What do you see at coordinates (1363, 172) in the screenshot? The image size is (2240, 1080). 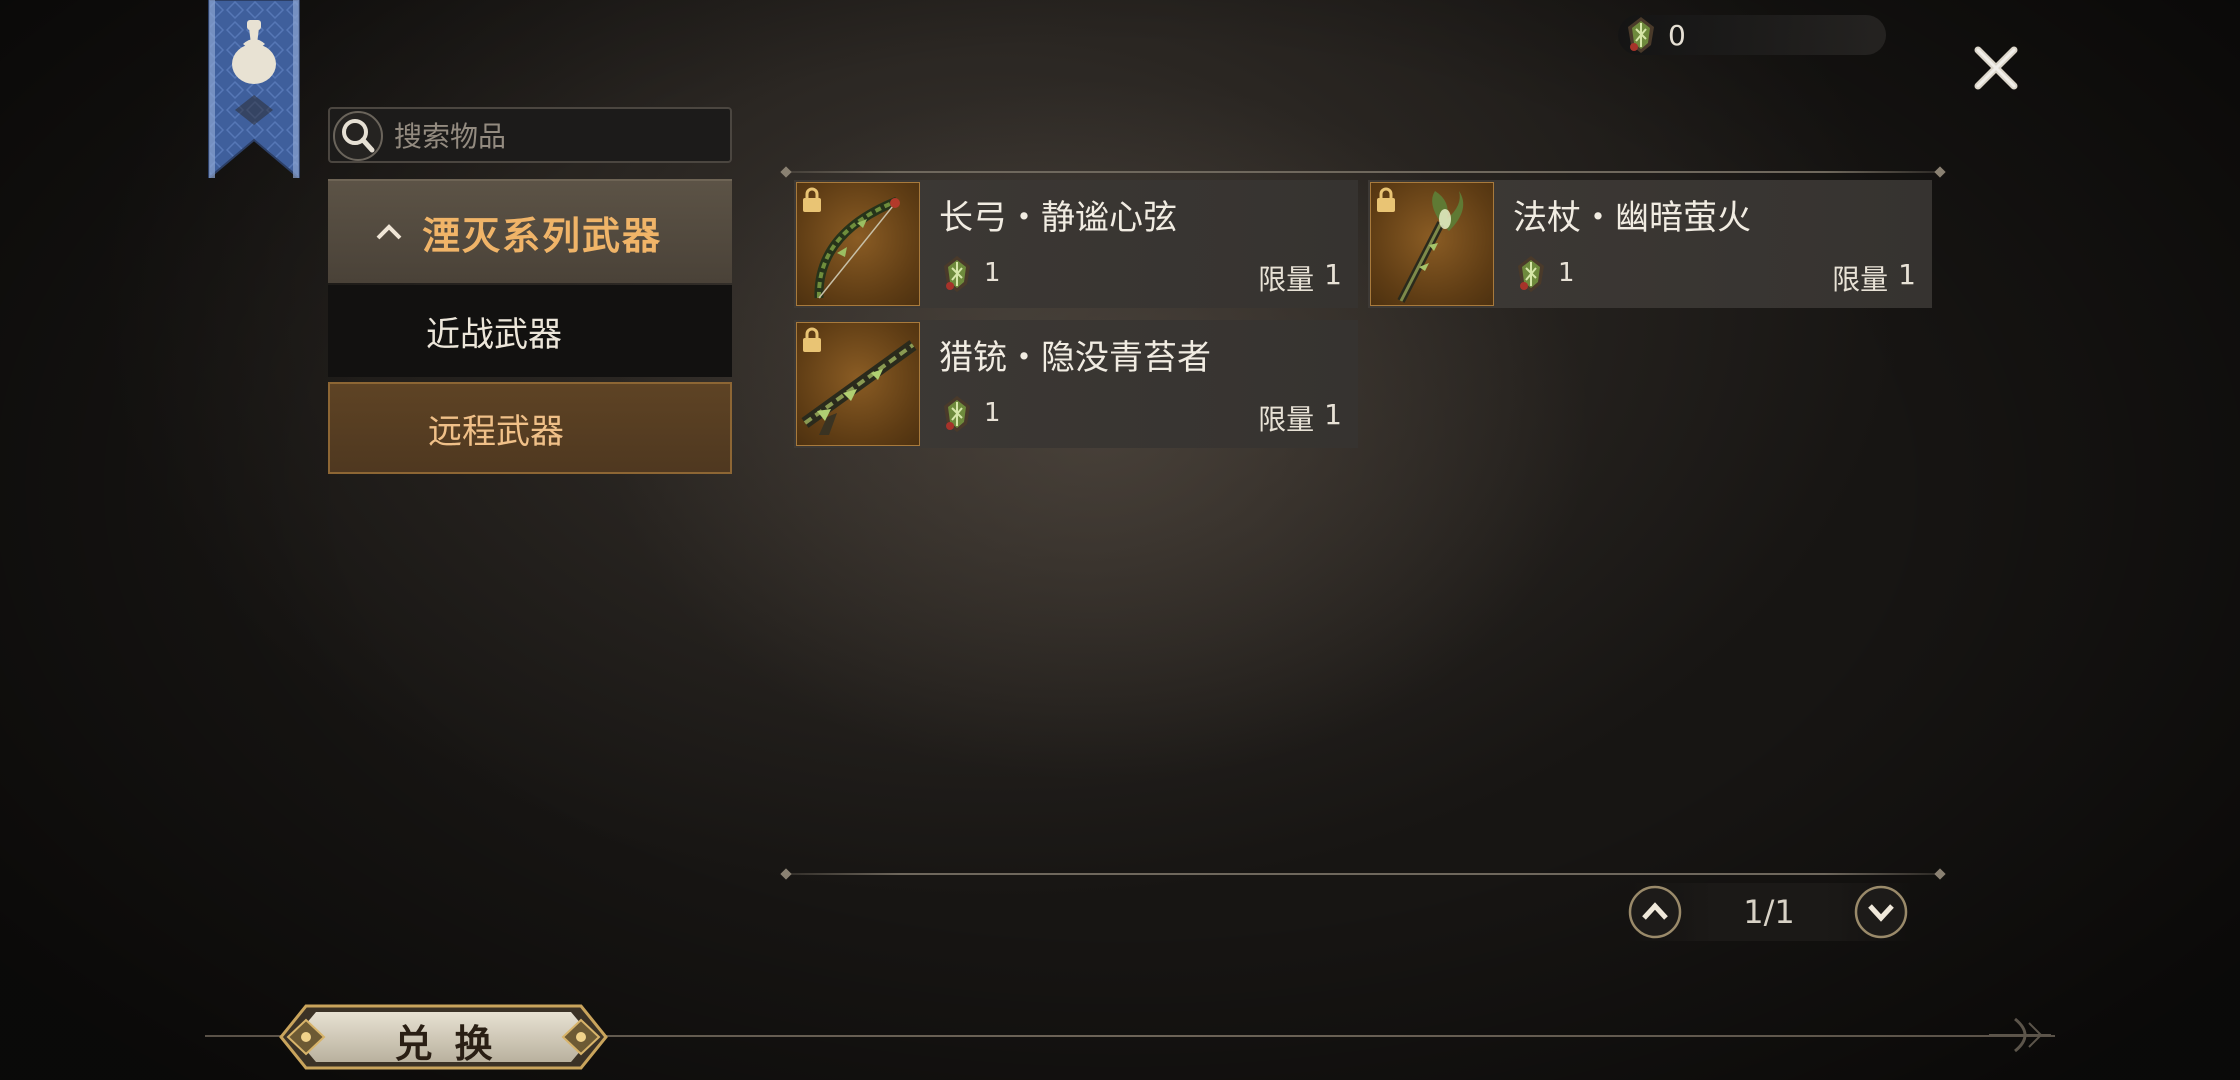 I see `list-top-divider` at bounding box center [1363, 172].